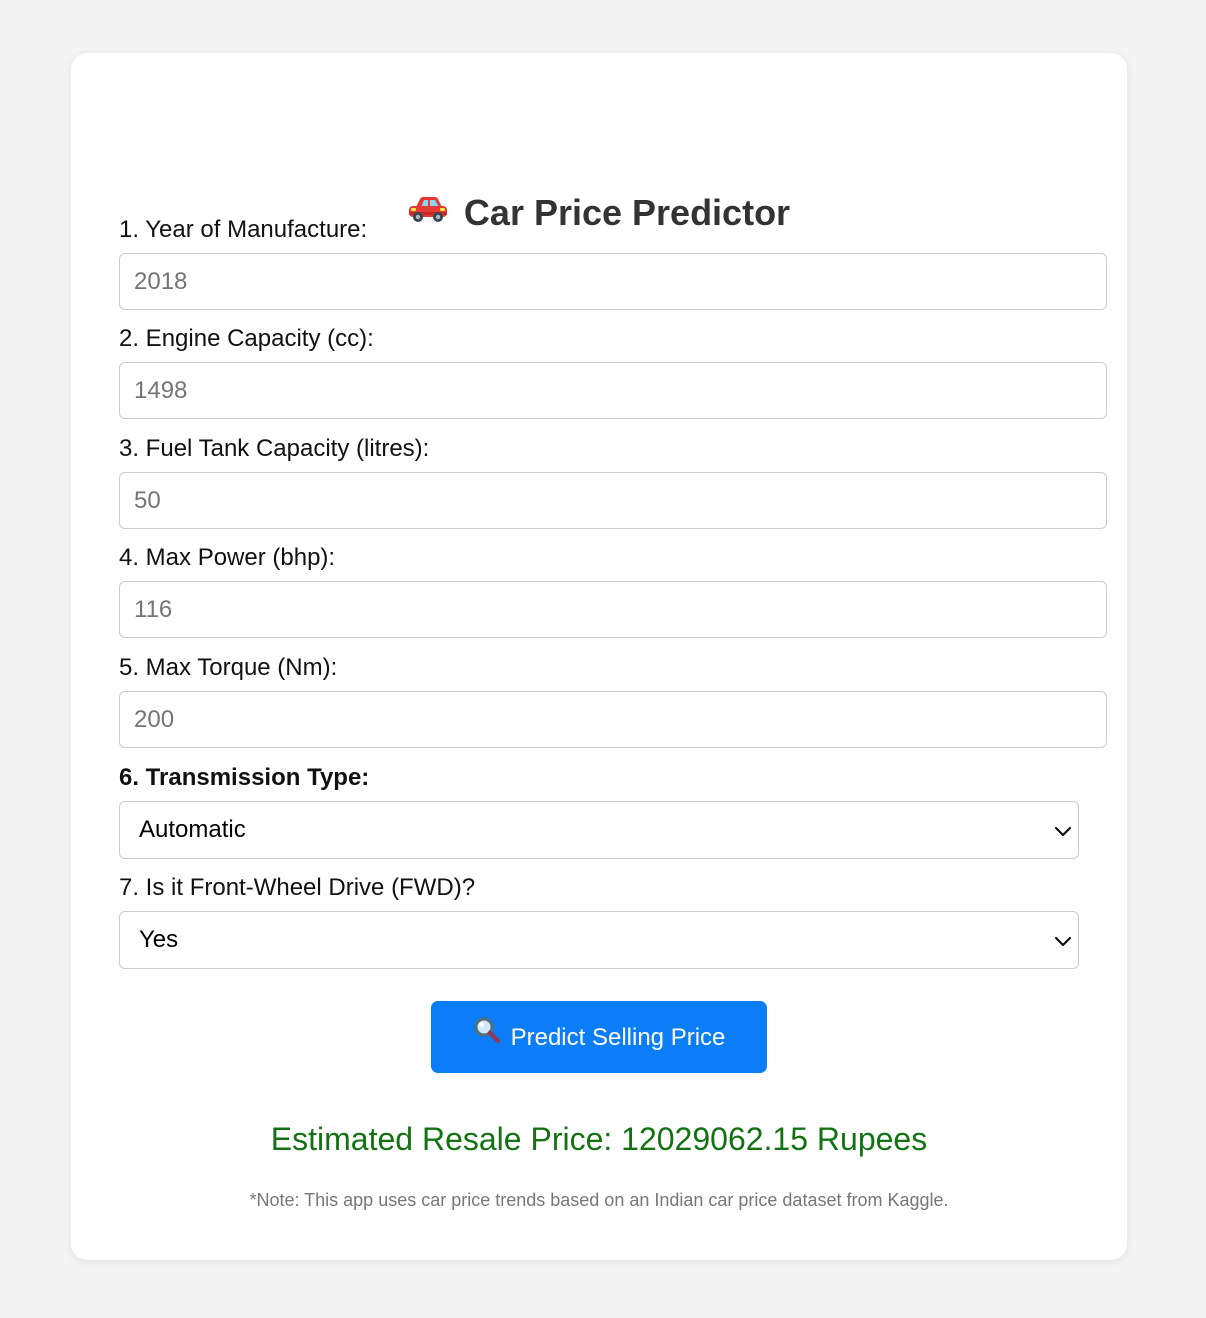  I want to click on fwd-selected-value: Yes, so click(159, 939).